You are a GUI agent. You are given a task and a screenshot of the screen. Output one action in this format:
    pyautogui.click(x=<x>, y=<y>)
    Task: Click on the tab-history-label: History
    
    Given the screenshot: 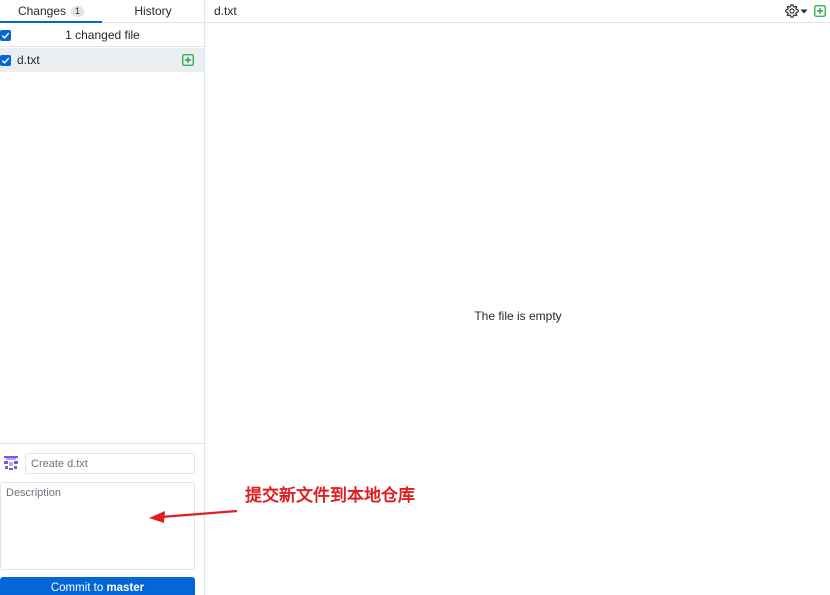 What is the action you would take?
    pyautogui.click(x=153, y=11)
    